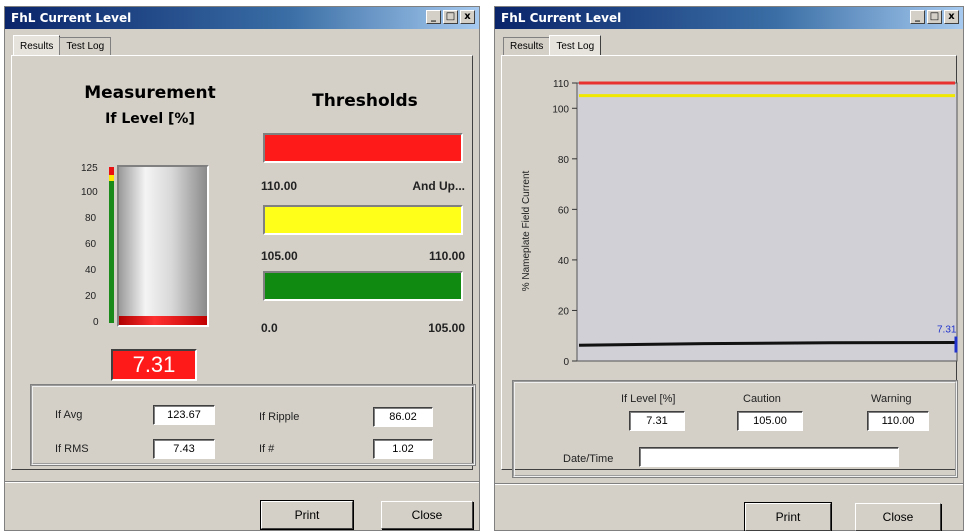  Describe the element at coordinates (947, 330) in the screenshot. I see `end-value-label: 7.31` at that location.